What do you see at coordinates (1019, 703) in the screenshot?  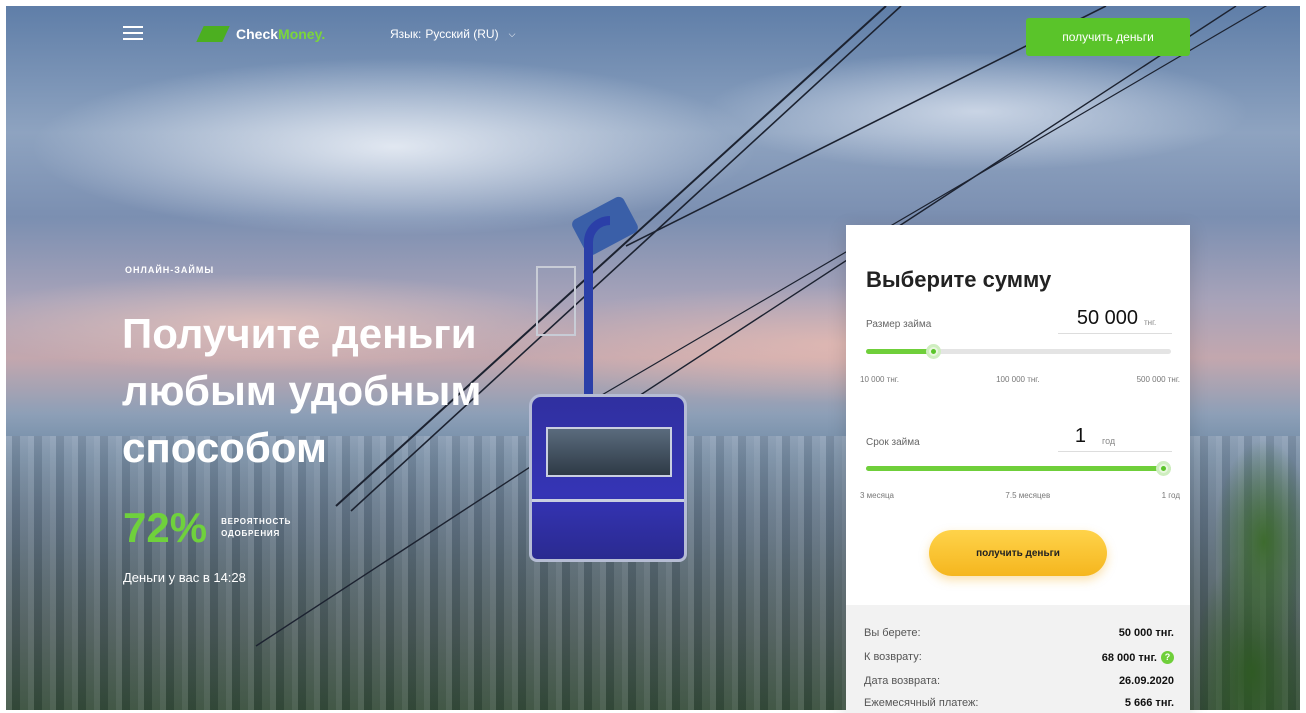 I see `summary-row: Ежемесячный платеж: 5 666 тнг.` at bounding box center [1019, 703].